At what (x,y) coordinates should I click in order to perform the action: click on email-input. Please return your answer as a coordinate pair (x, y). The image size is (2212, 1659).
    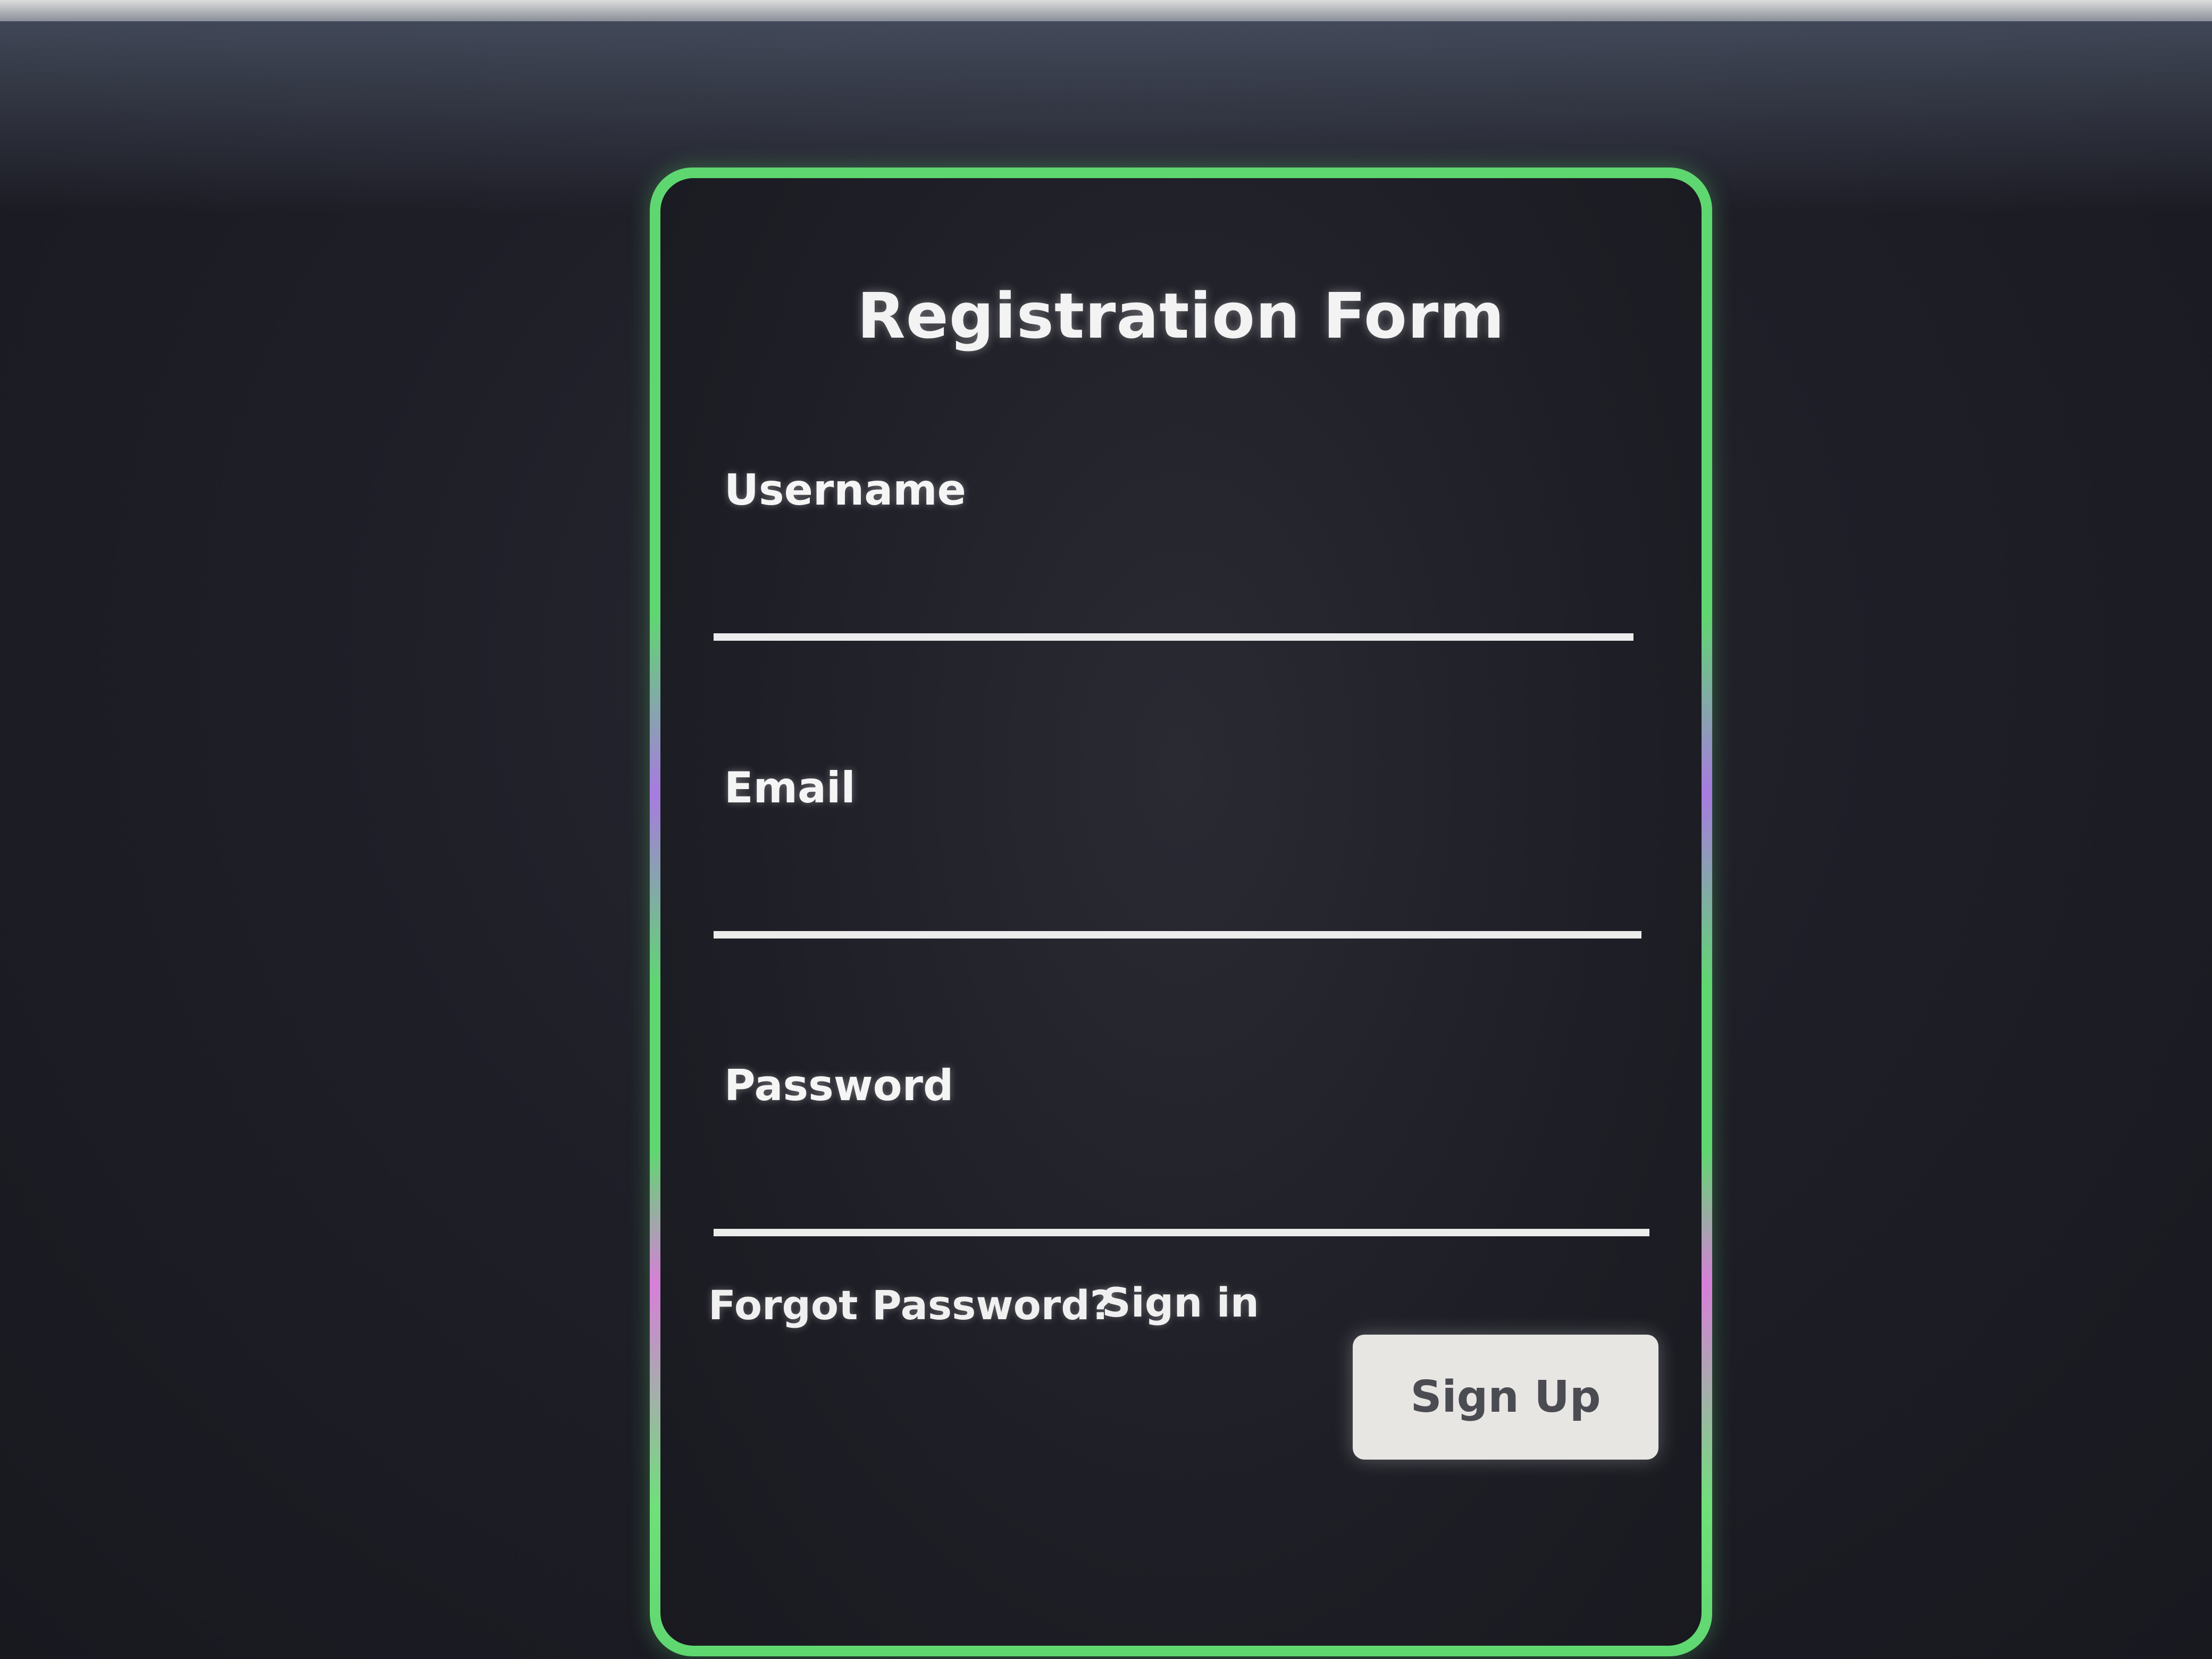
    Looking at the image, I should click on (1177, 885).